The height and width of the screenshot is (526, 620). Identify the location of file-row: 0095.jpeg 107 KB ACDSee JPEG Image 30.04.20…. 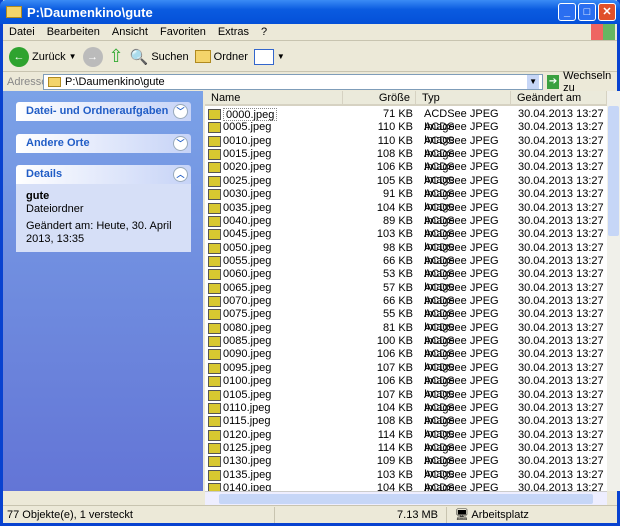
(405, 374).